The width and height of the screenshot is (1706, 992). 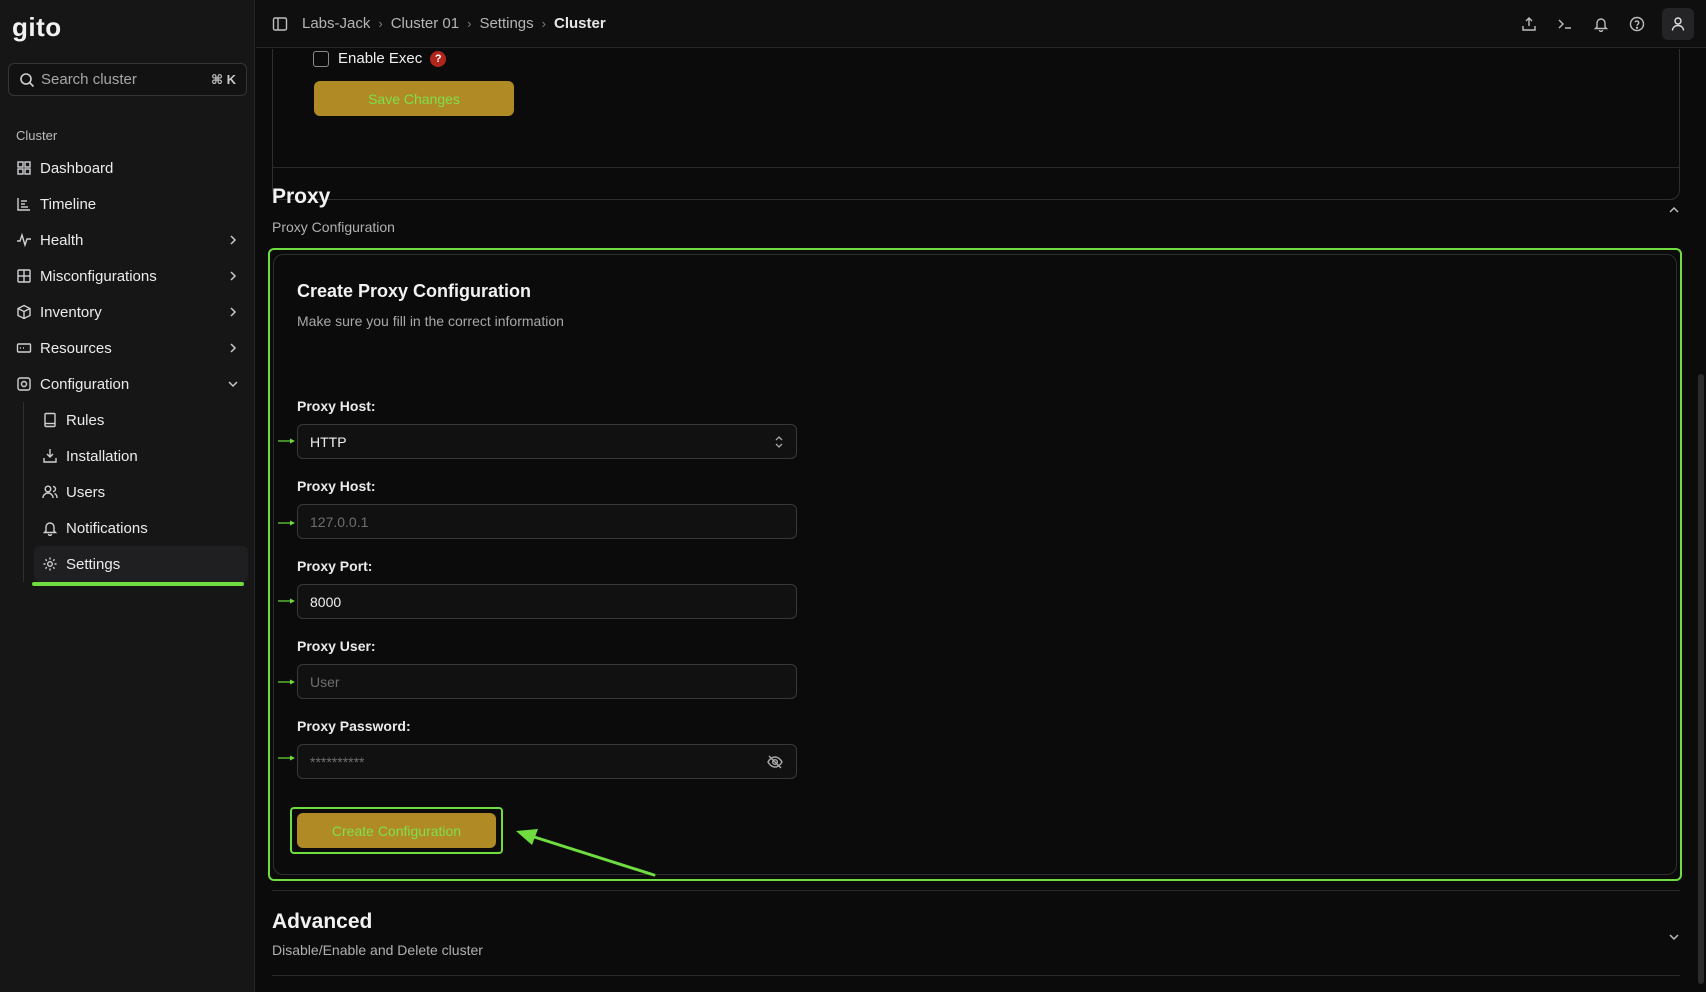 I want to click on user-avatar, so click(x=1678, y=24).